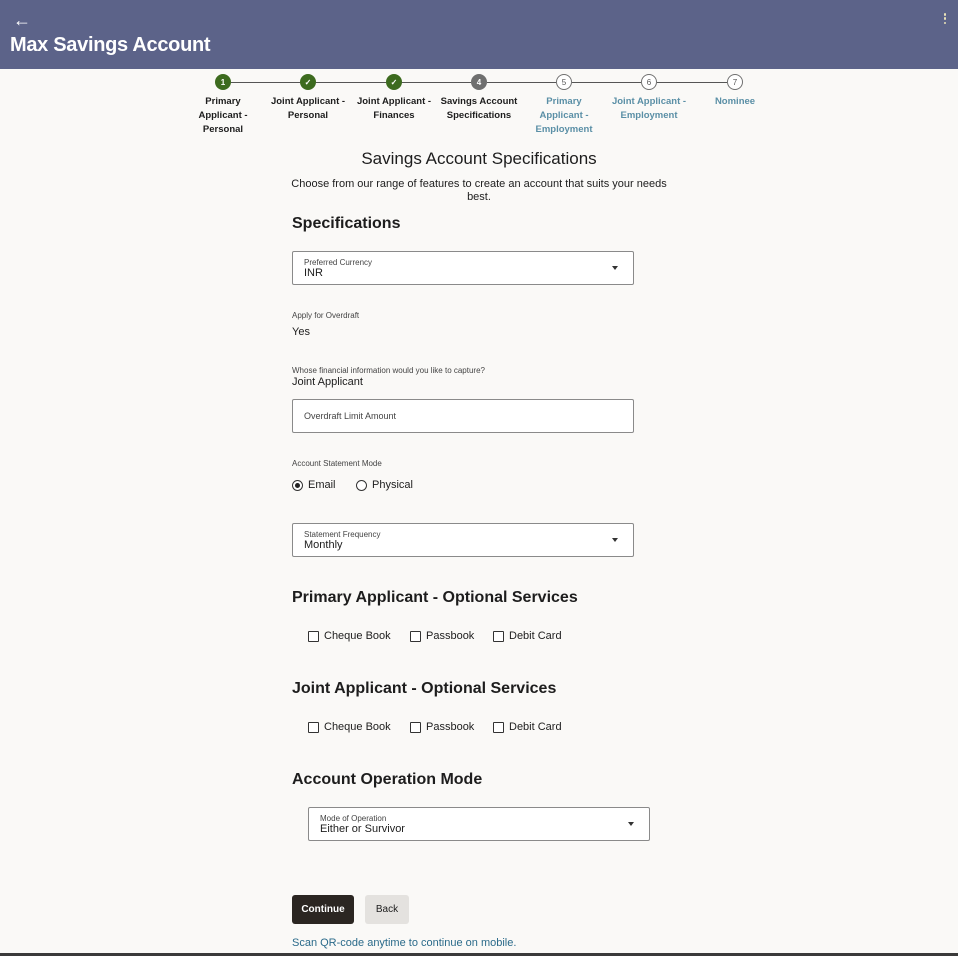 The height and width of the screenshot is (956, 958). I want to click on primary-cheque-book-checkbox: Cheque Book, so click(349, 636).